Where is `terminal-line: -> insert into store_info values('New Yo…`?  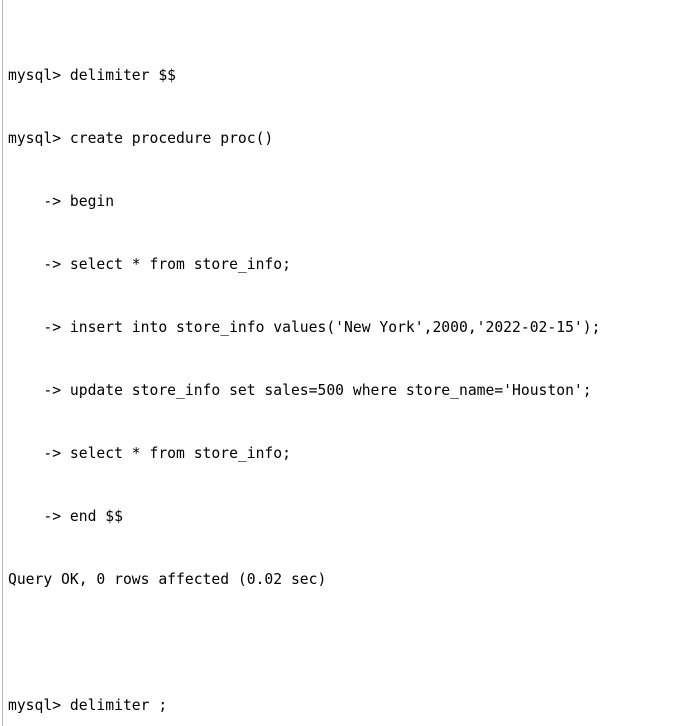
terminal-line: -> insert into store_info values('New Yo… is located at coordinates (304, 327).